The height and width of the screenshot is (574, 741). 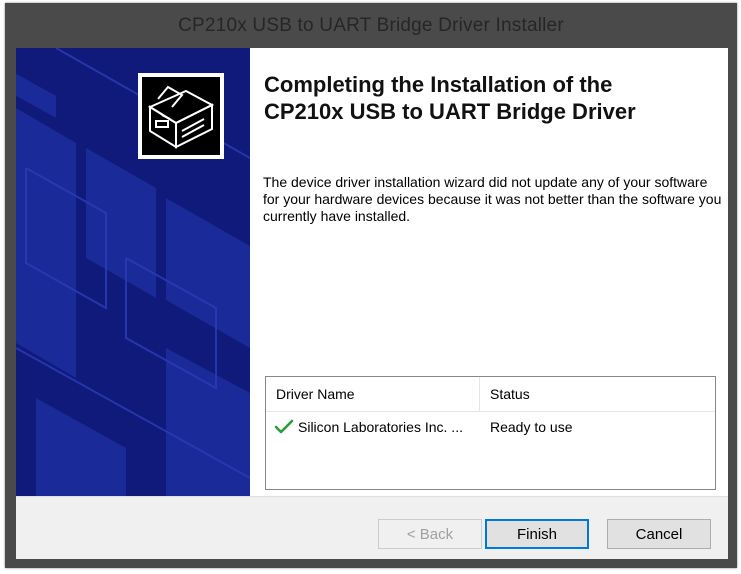 What do you see at coordinates (430, 534) in the screenshot?
I see `back-button: < Back` at bounding box center [430, 534].